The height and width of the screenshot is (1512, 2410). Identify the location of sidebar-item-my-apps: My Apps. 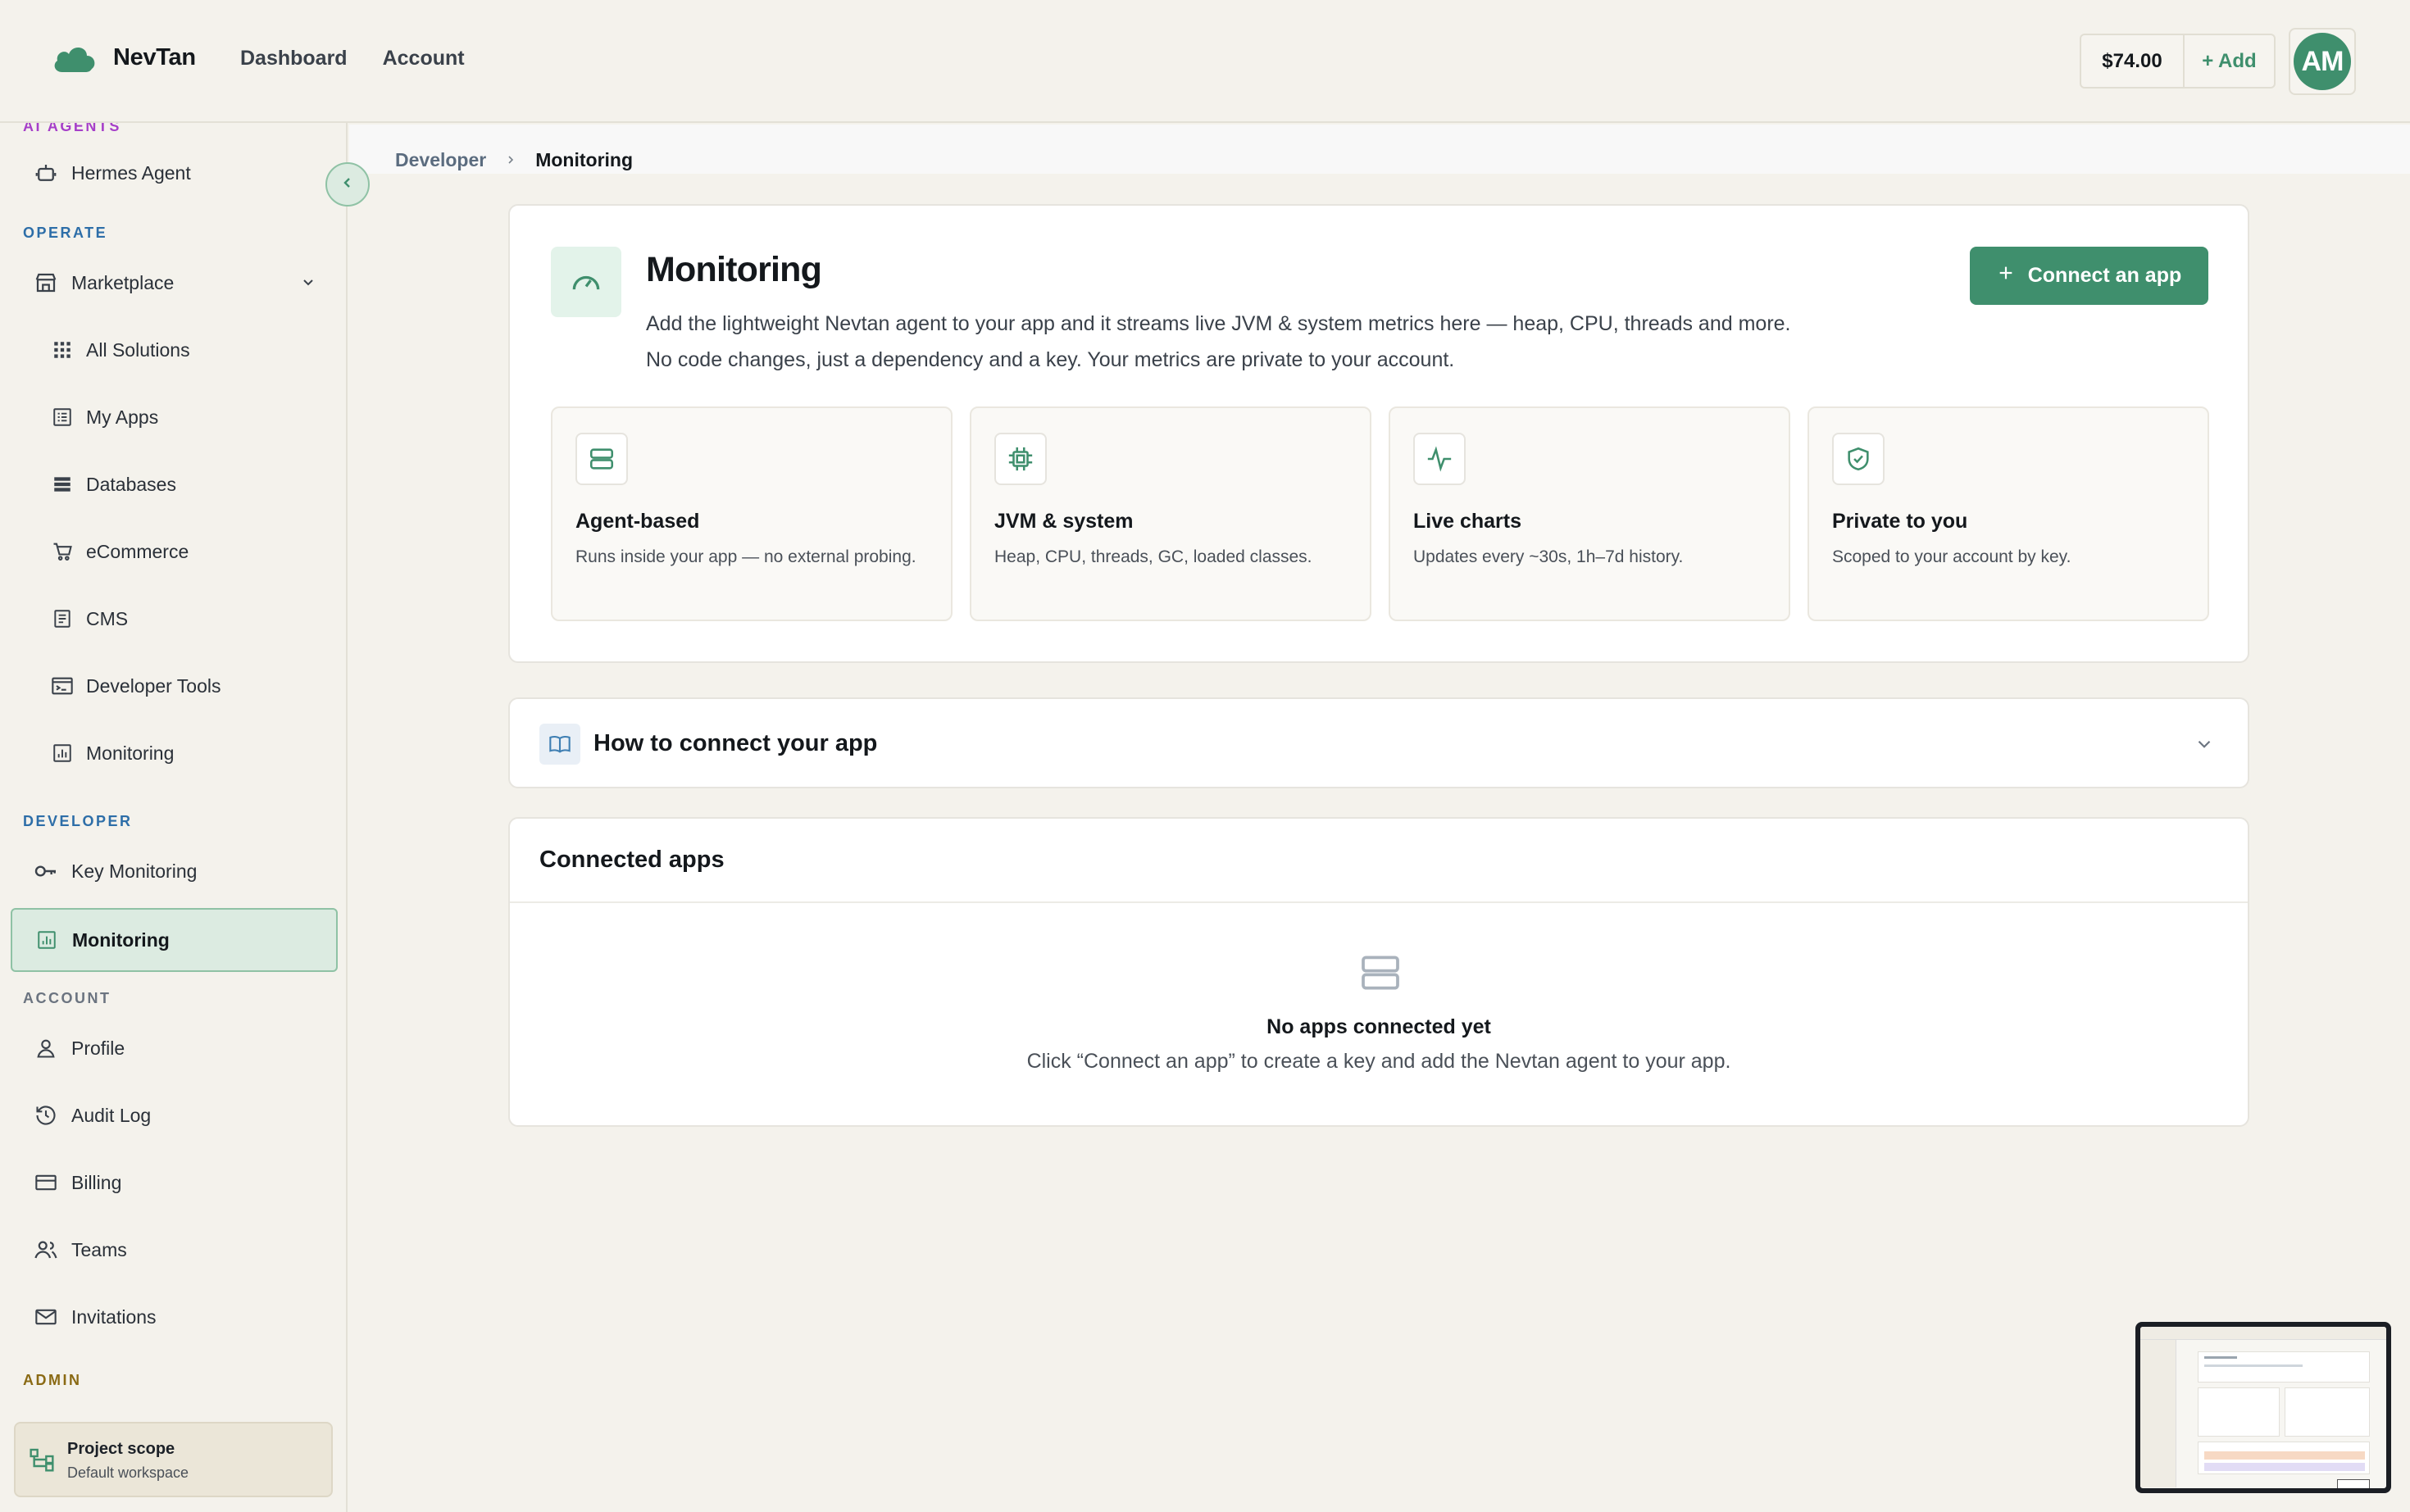
(174, 417).